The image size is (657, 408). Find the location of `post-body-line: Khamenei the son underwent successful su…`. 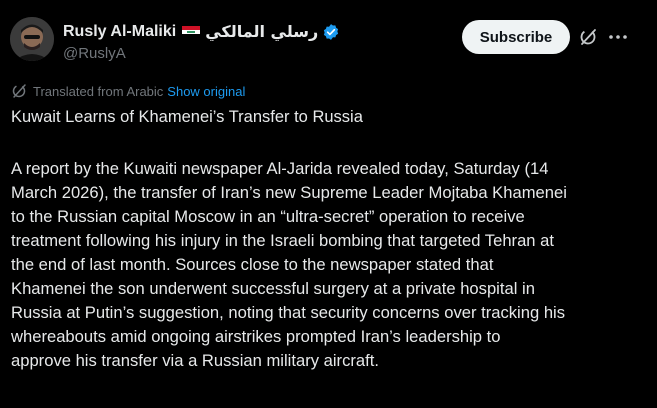

post-body-line: Khamenei the son underwent successful su… is located at coordinates (273, 288).